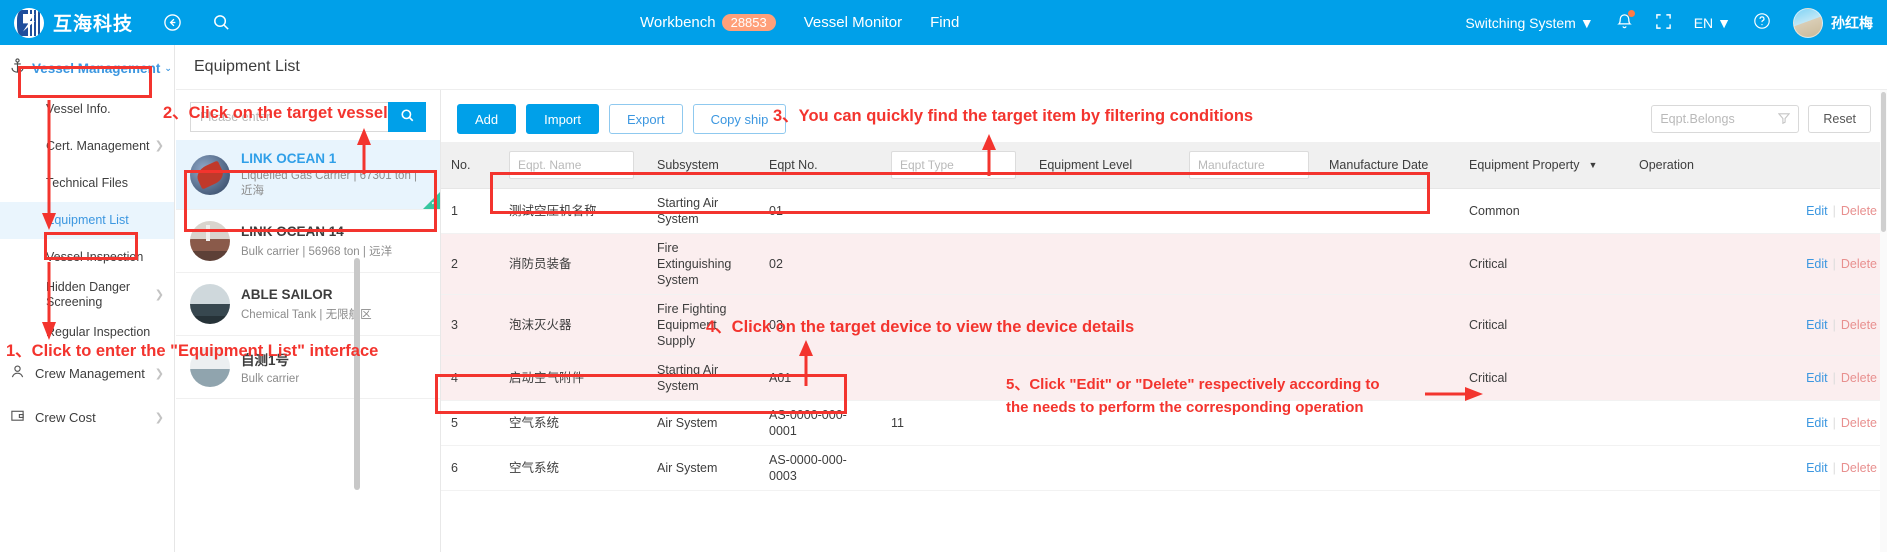  Describe the element at coordinates (1839, 119) in the screenshot. I see `reset-button: Reset` at that location.